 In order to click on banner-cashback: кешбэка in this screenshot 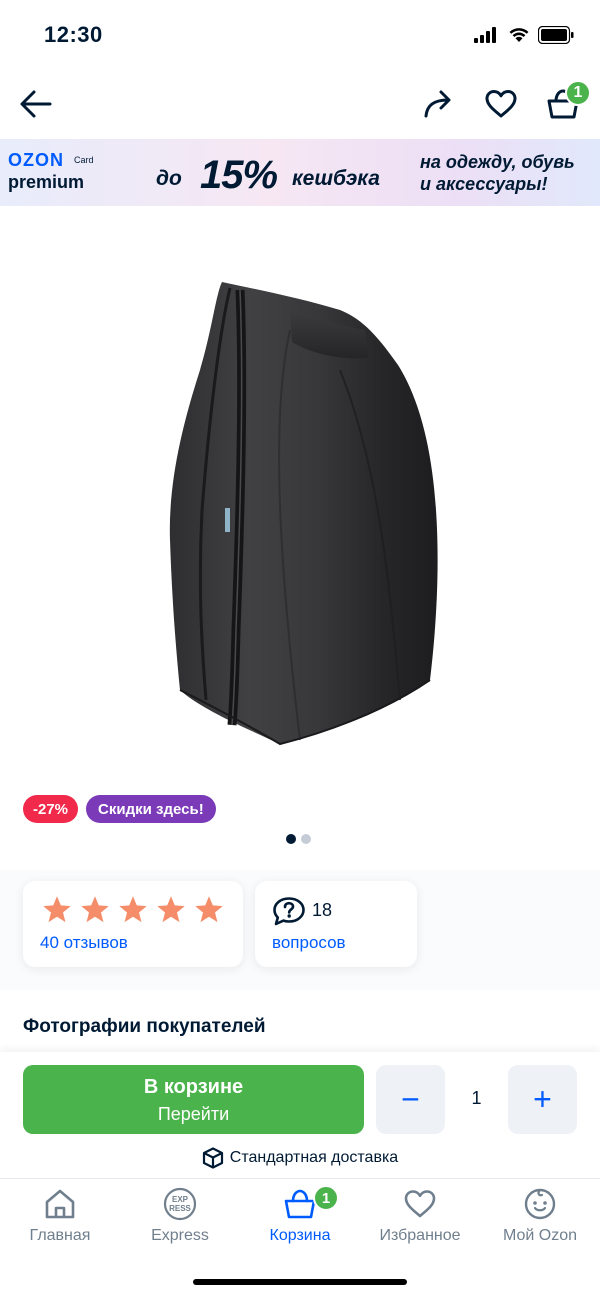, I will do `click(336, 178)`.